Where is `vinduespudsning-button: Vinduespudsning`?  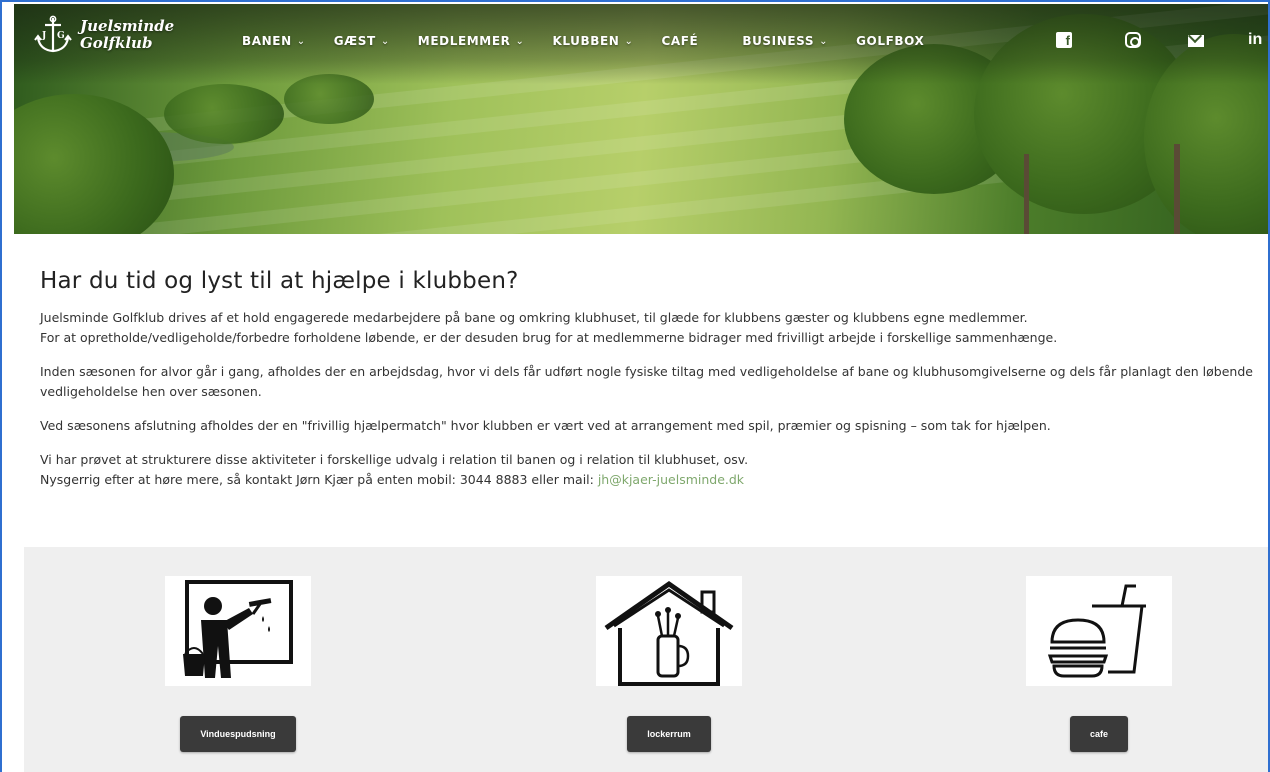
vinduespudsning-button: Vinduespudsning is located at coordinates (238, 734).